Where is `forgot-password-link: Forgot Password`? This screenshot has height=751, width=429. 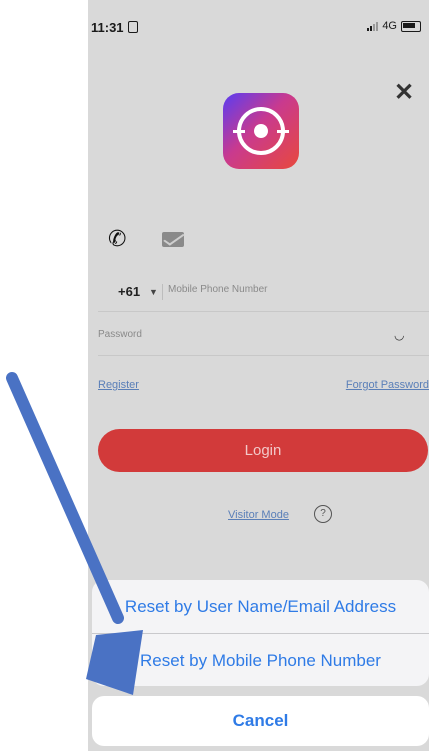 forgot-password-link: Forgot Password is located at coordinates (387, 385).